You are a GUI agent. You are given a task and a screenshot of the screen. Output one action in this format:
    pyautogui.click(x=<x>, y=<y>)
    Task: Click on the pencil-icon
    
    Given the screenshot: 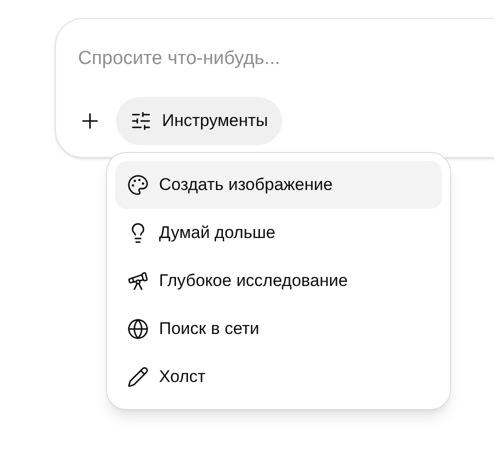 What is the action you would take?
    pyautogui.click(x=138, y=377)
    